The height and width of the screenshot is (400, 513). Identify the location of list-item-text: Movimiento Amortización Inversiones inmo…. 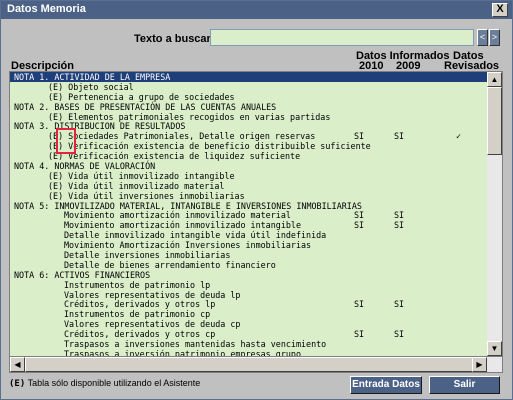
(188, 245).